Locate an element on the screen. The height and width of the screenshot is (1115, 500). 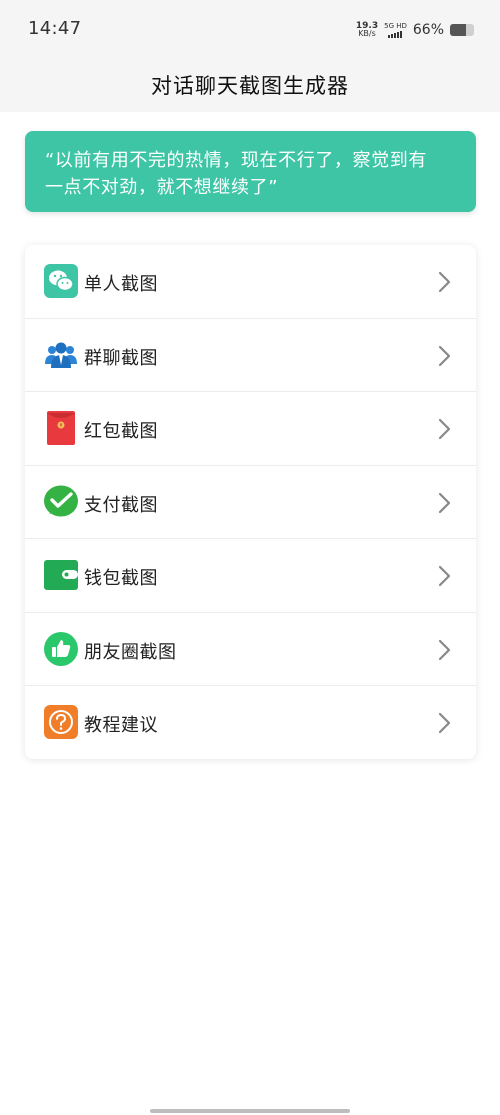
page-title: 对话聊天截图生成器 is located at coordinates (250, 86).